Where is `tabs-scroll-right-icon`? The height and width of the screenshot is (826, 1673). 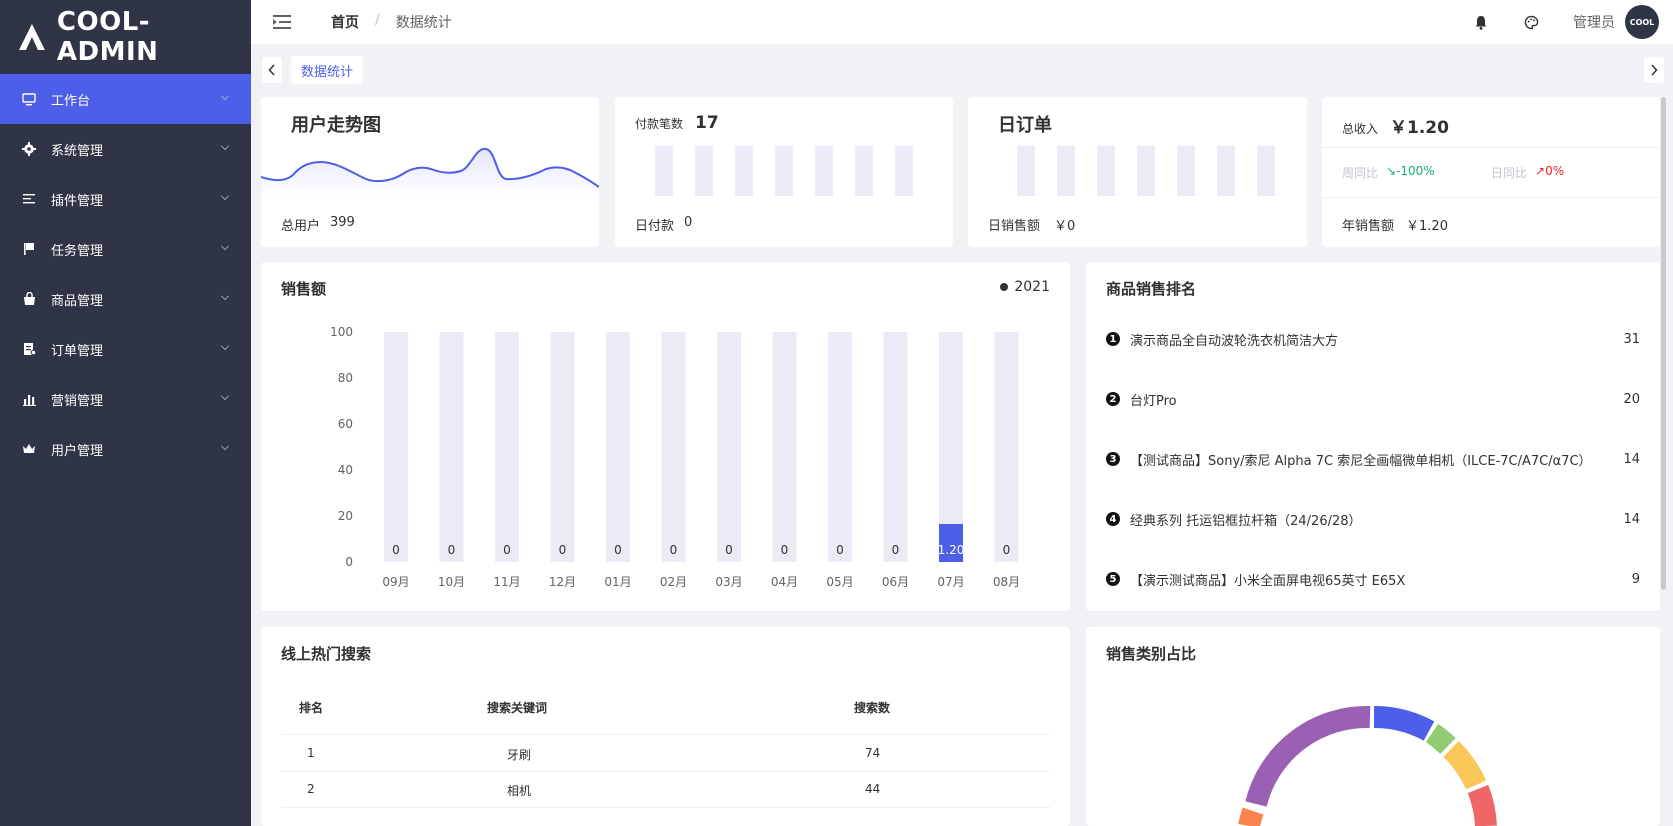 tabs-scroll-right-icon is located at coordinates (1654, 70).